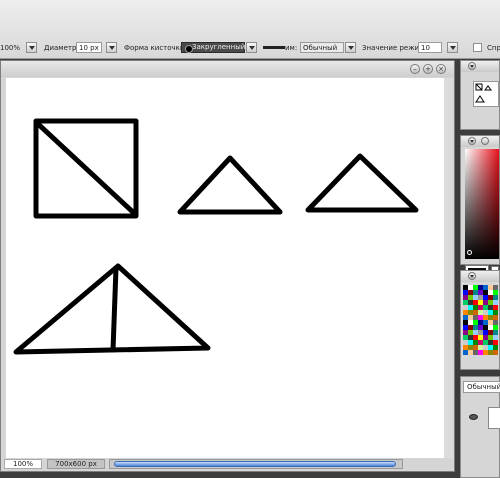  What do you see at coordinates (227, 69) in the screenshot?
I see `canvas-window-titlebar: – + ×` at bounding box center [227, 69].